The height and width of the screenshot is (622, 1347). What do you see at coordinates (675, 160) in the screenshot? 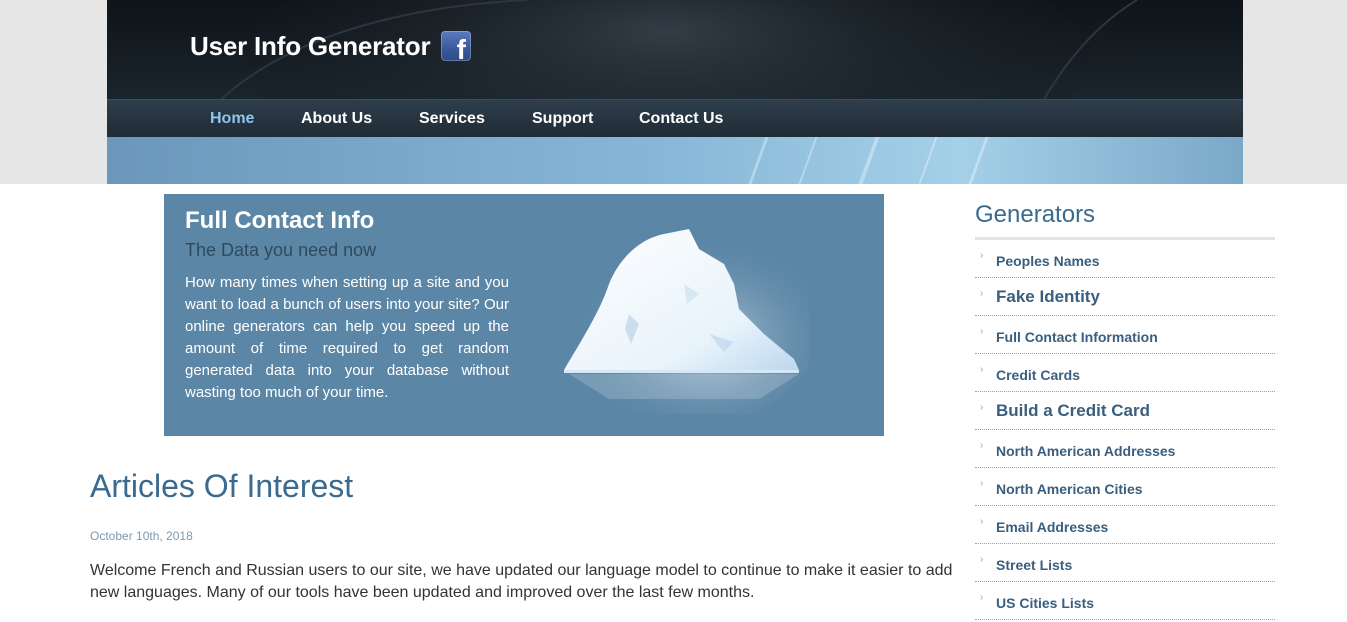
I see `header-banner-strip` at bounding box center [675, 160].